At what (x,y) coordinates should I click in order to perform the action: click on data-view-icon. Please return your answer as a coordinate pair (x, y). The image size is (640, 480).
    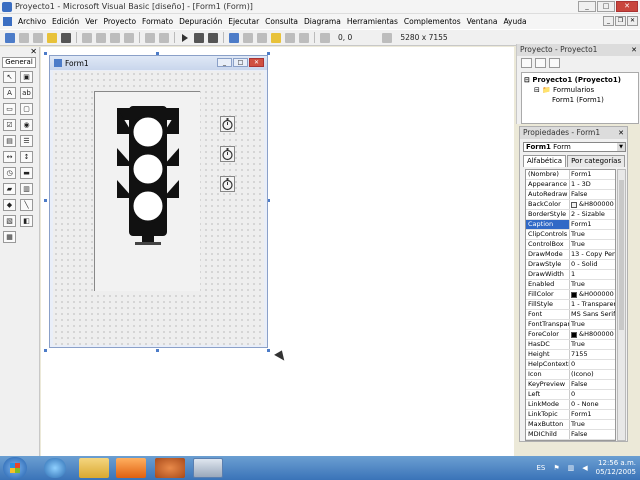
    Looking at the image, I should click on (304, 37).